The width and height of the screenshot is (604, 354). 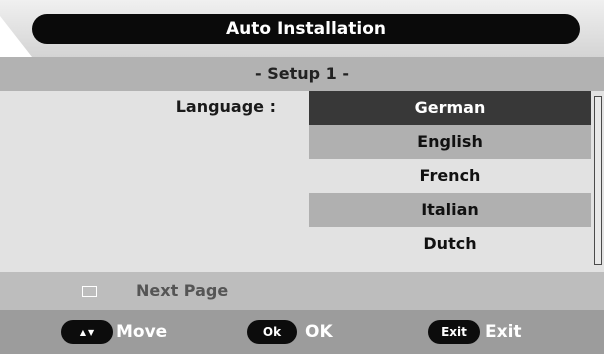 I want to click on exit-key-icon: Exit, so click(x=454, y=332).